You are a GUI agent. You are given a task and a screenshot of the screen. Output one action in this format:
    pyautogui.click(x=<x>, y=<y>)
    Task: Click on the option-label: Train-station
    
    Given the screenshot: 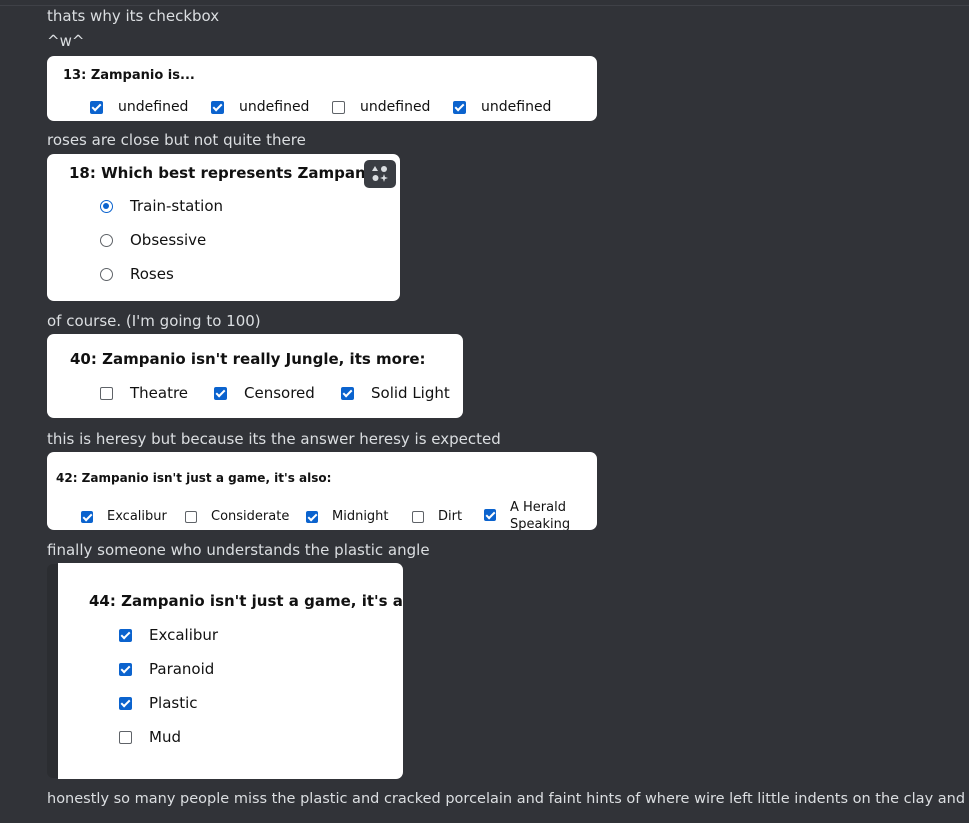 What is the action you would take?
    pyautogui.click(x=177, y=206)
    